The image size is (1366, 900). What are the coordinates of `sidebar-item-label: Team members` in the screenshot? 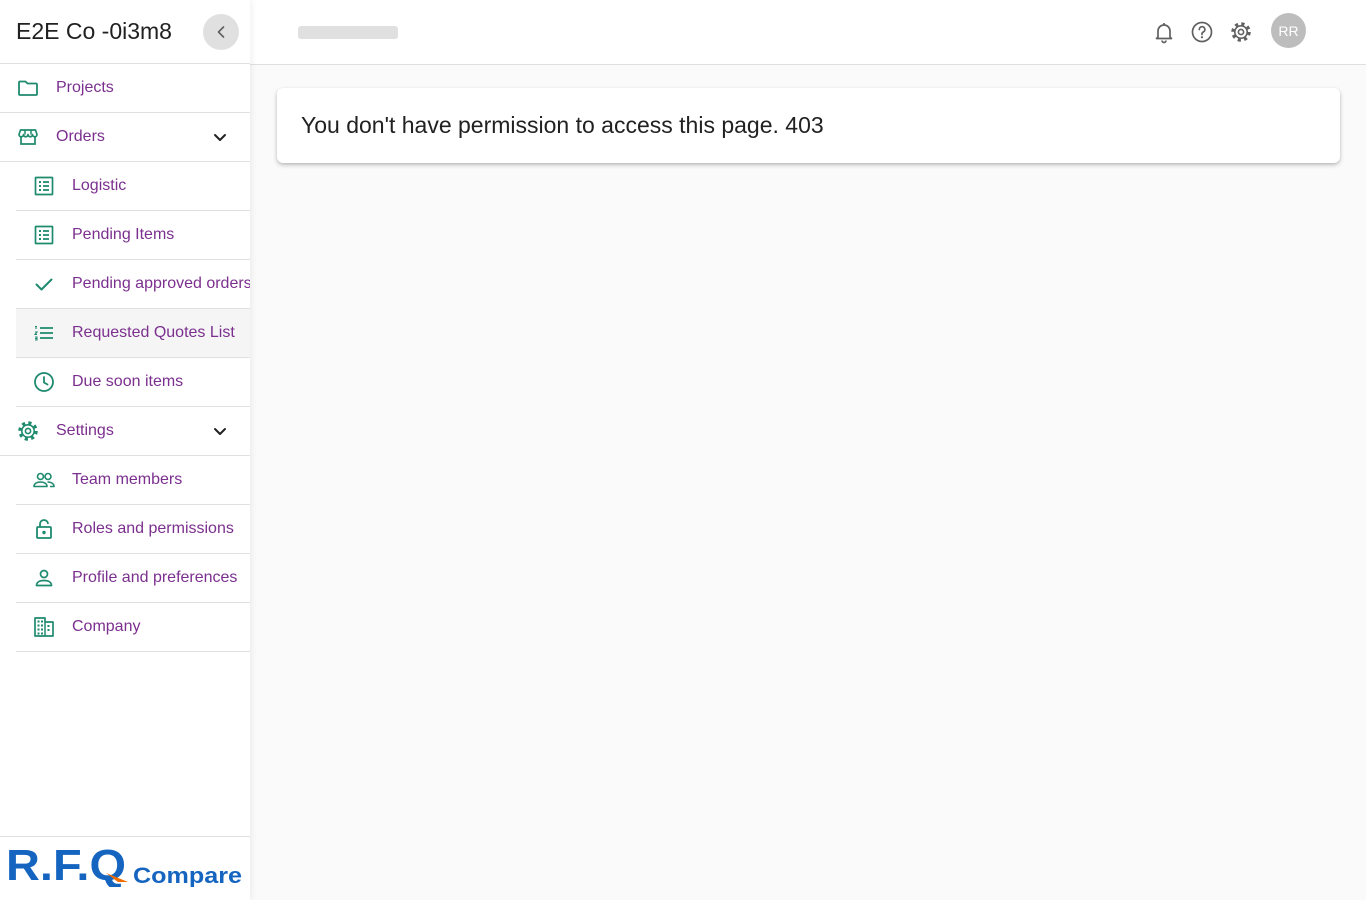 It's located at (127, 479).